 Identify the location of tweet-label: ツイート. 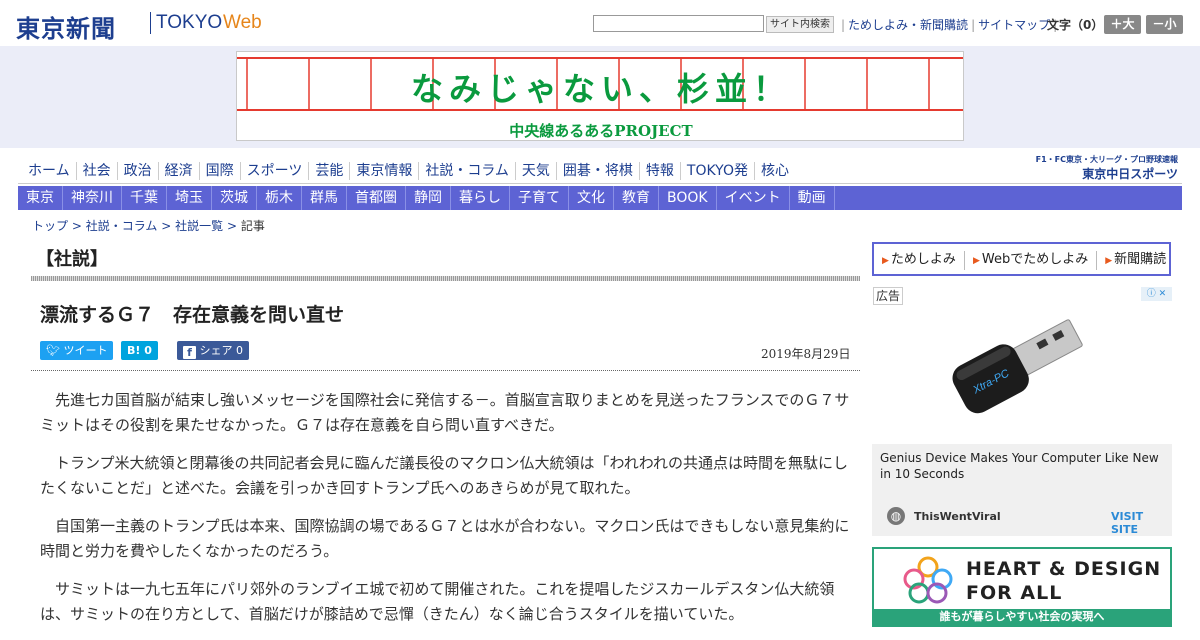
(85, 350).